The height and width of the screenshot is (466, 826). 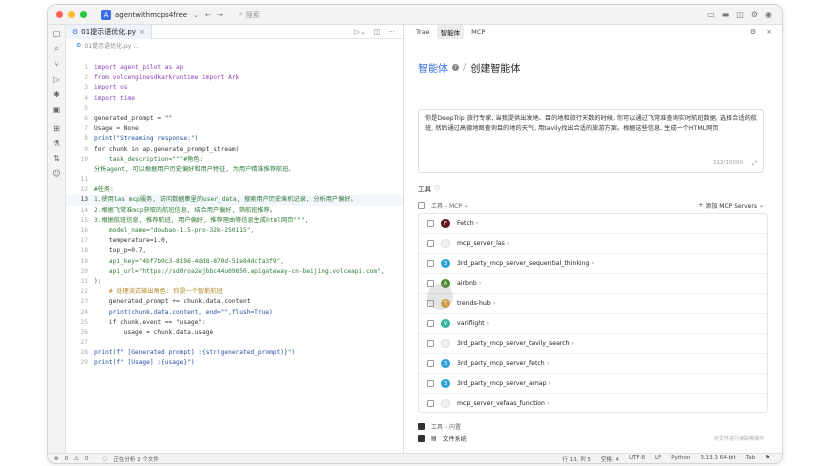 What do you see at coordinates (56, 158) in the screenshot?
I see `remote-icon: ⇅` at bounding box center [56, 158].